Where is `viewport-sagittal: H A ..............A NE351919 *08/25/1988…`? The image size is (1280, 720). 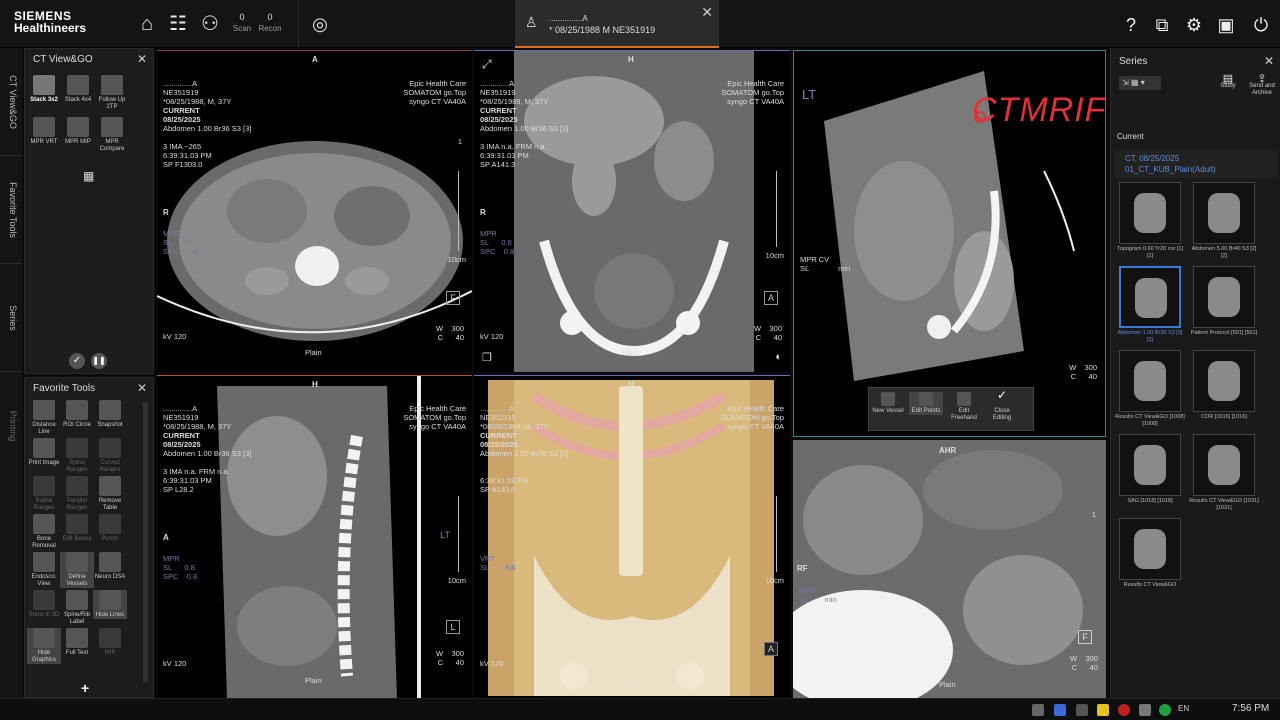
viewport-sagittal: H A ..............A NE351919 *08/25/1988… is located at coordinates (314, 536).